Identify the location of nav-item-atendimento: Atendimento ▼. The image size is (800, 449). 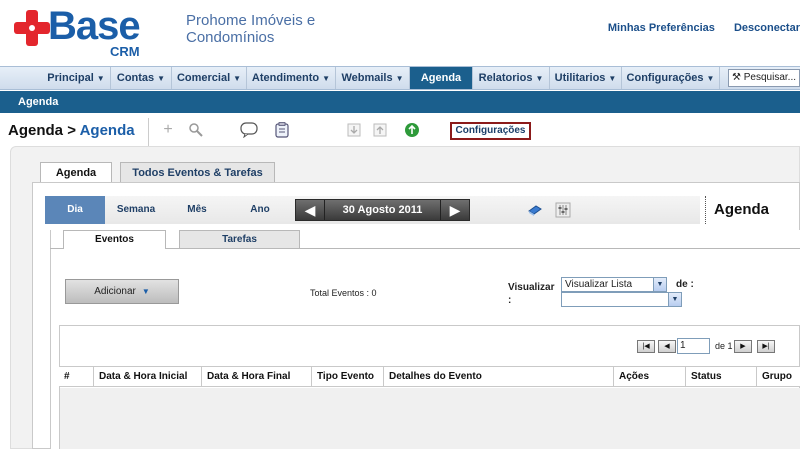
(291, 78).